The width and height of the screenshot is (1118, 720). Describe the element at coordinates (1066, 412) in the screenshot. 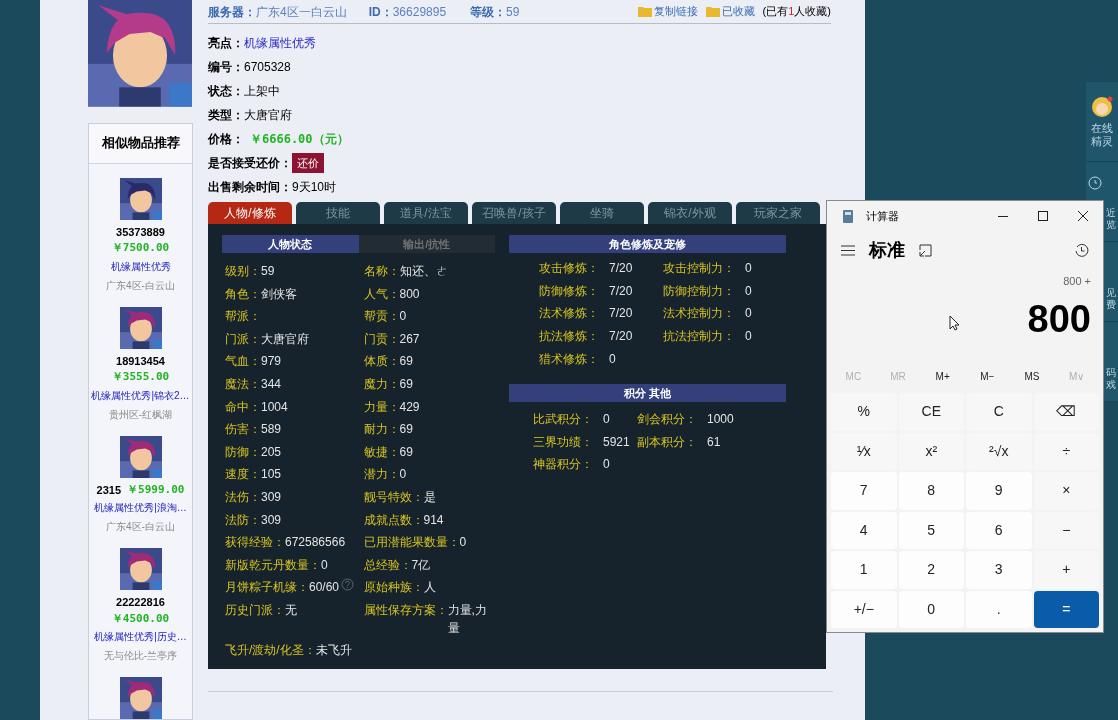

I see `calculator-key: ⌫` at that location.